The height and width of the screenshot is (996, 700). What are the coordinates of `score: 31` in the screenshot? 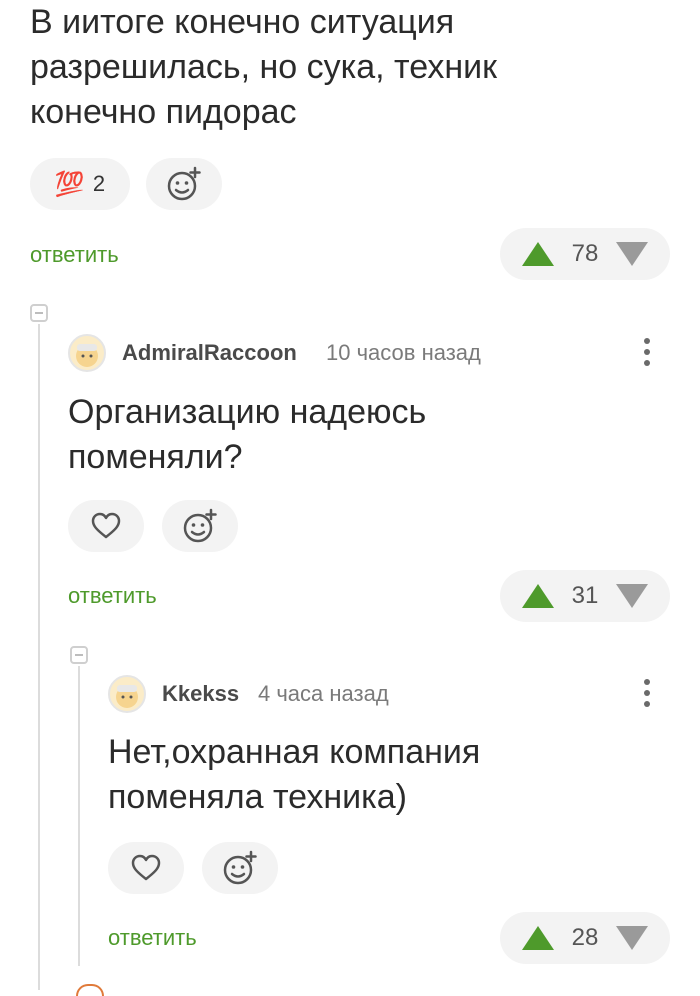 It's located at (585, 595).